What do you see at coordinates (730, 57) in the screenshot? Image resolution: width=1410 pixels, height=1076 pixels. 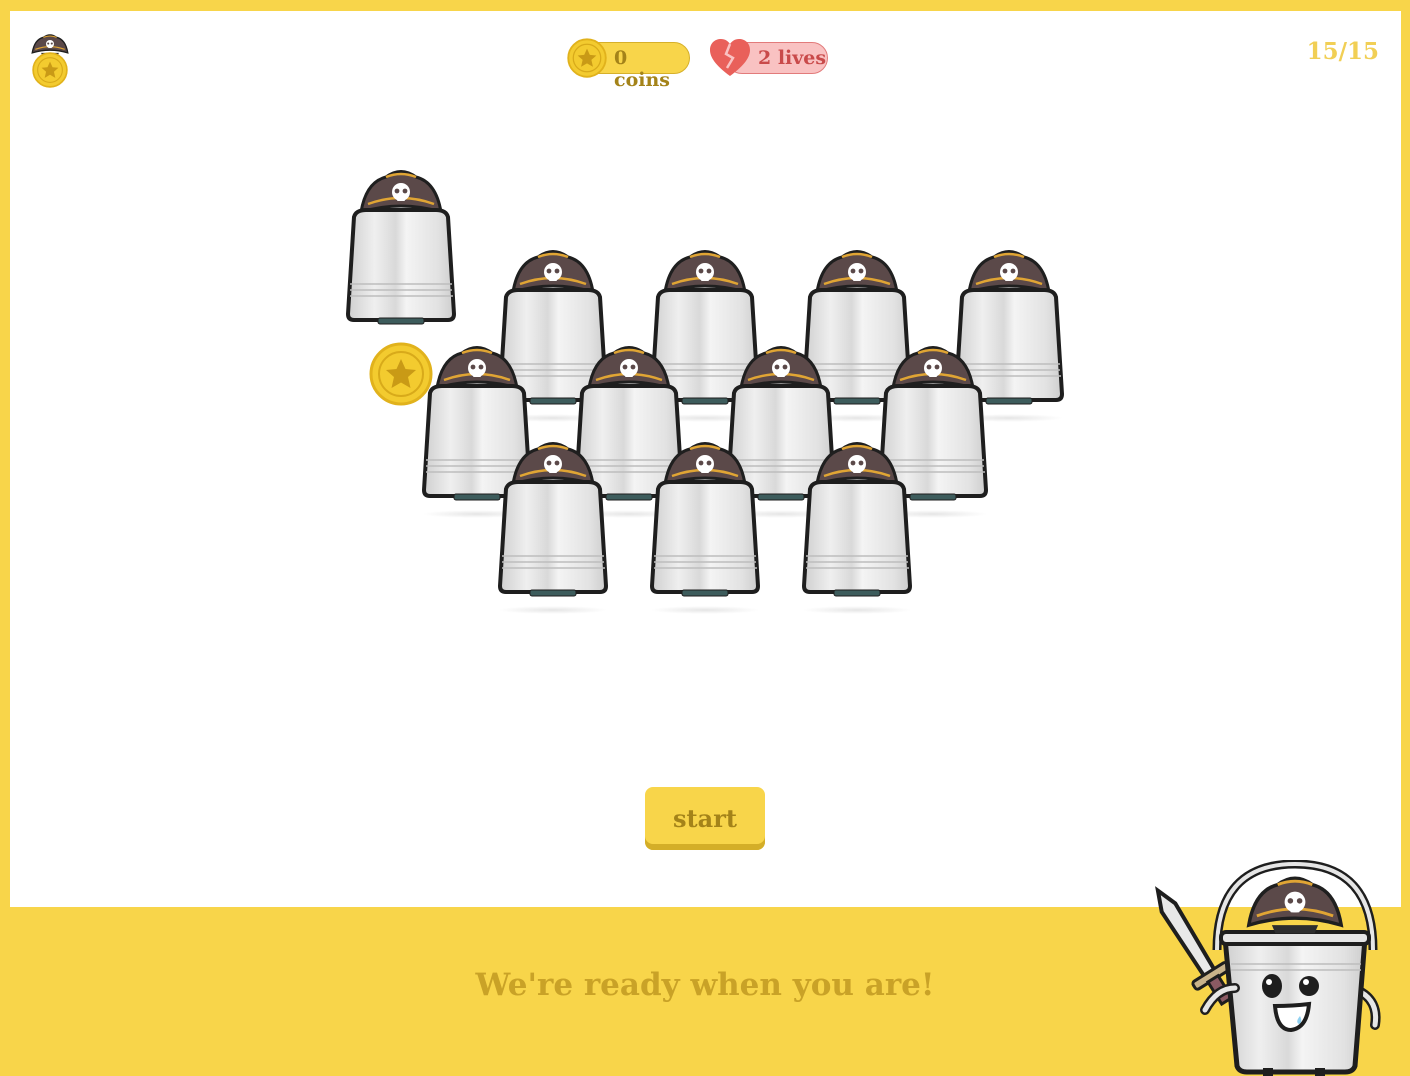 I see `broken-heart-icon` at bounding box center [730, 57].